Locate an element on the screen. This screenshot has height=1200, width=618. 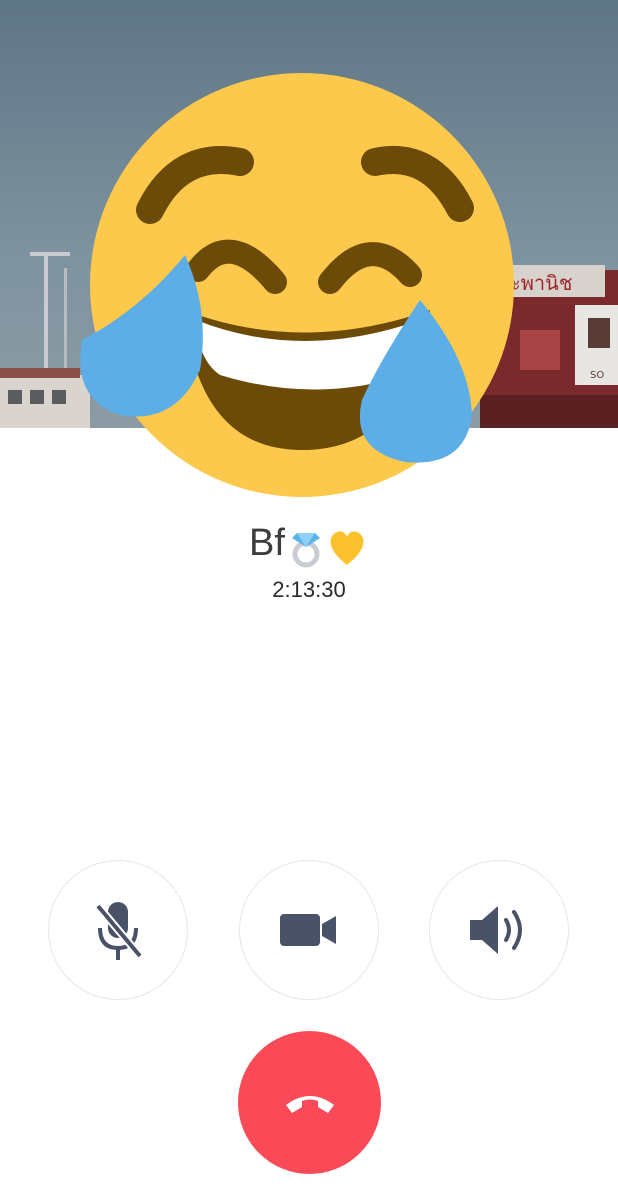
video-button is located at coordinates (309, 930).